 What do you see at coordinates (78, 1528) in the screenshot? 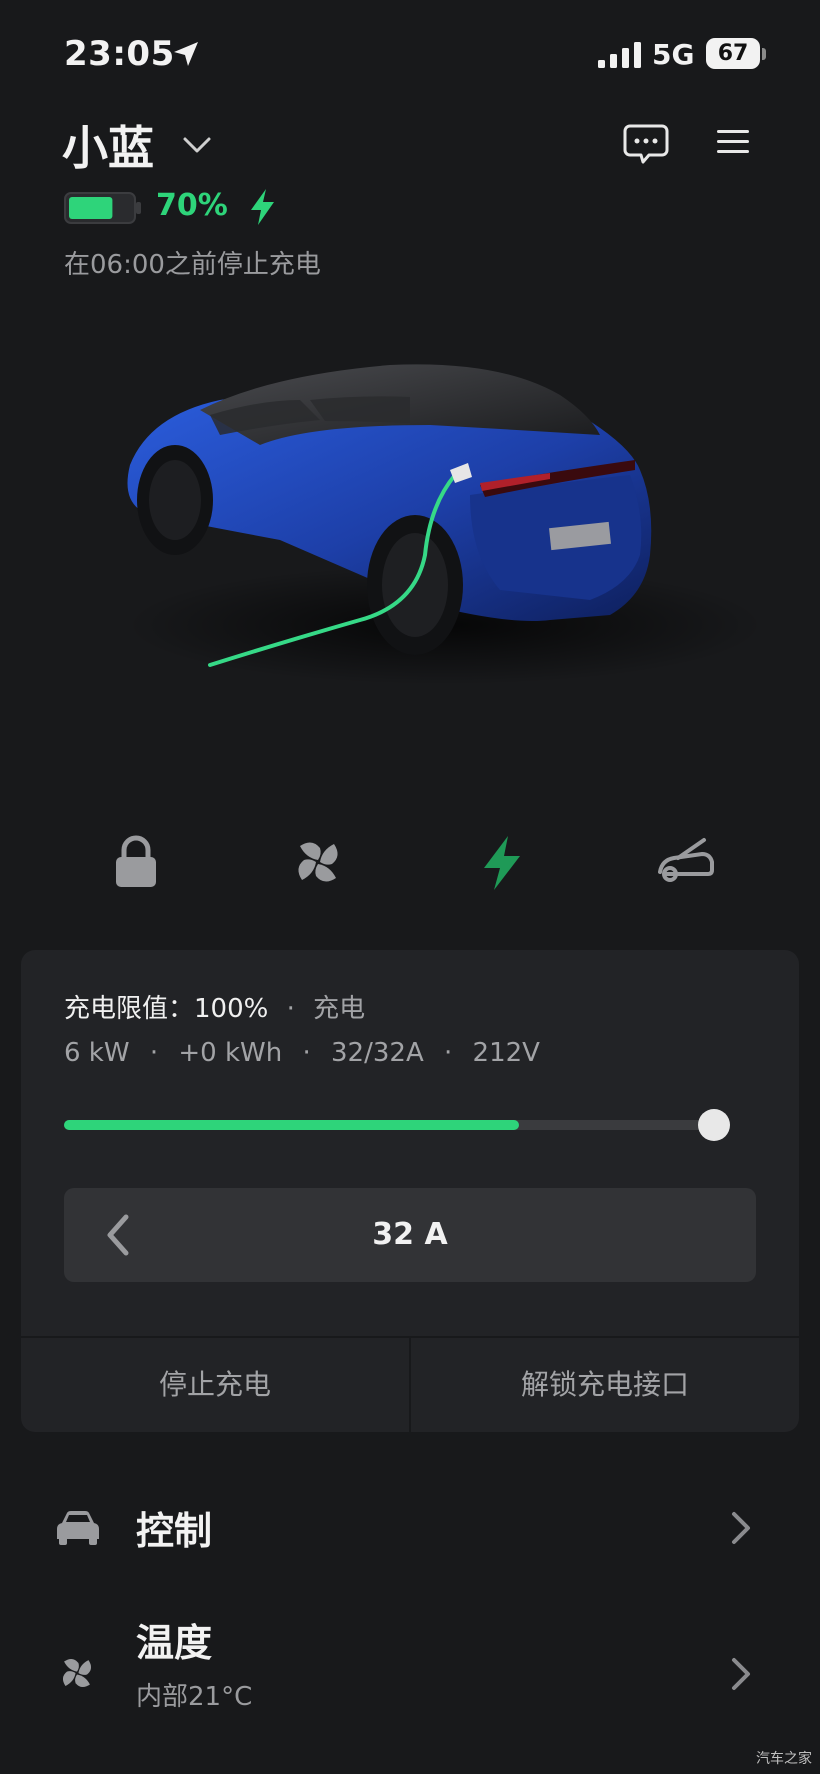
I see `car-icon` at bounding box center [78, 1528].